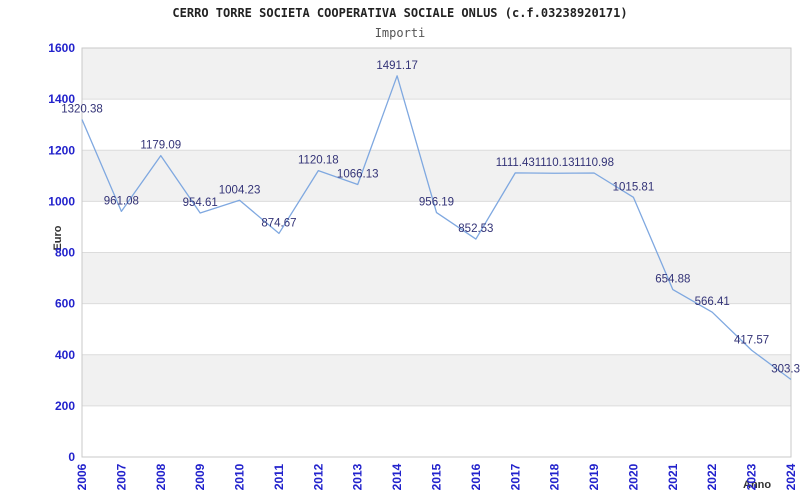 The height and width of the screenshot is (500, 800). What do you see at coordinates (555, 476) in the screenshot?
I see `x-tick-label: 2018` at bounding box center [555, 476].